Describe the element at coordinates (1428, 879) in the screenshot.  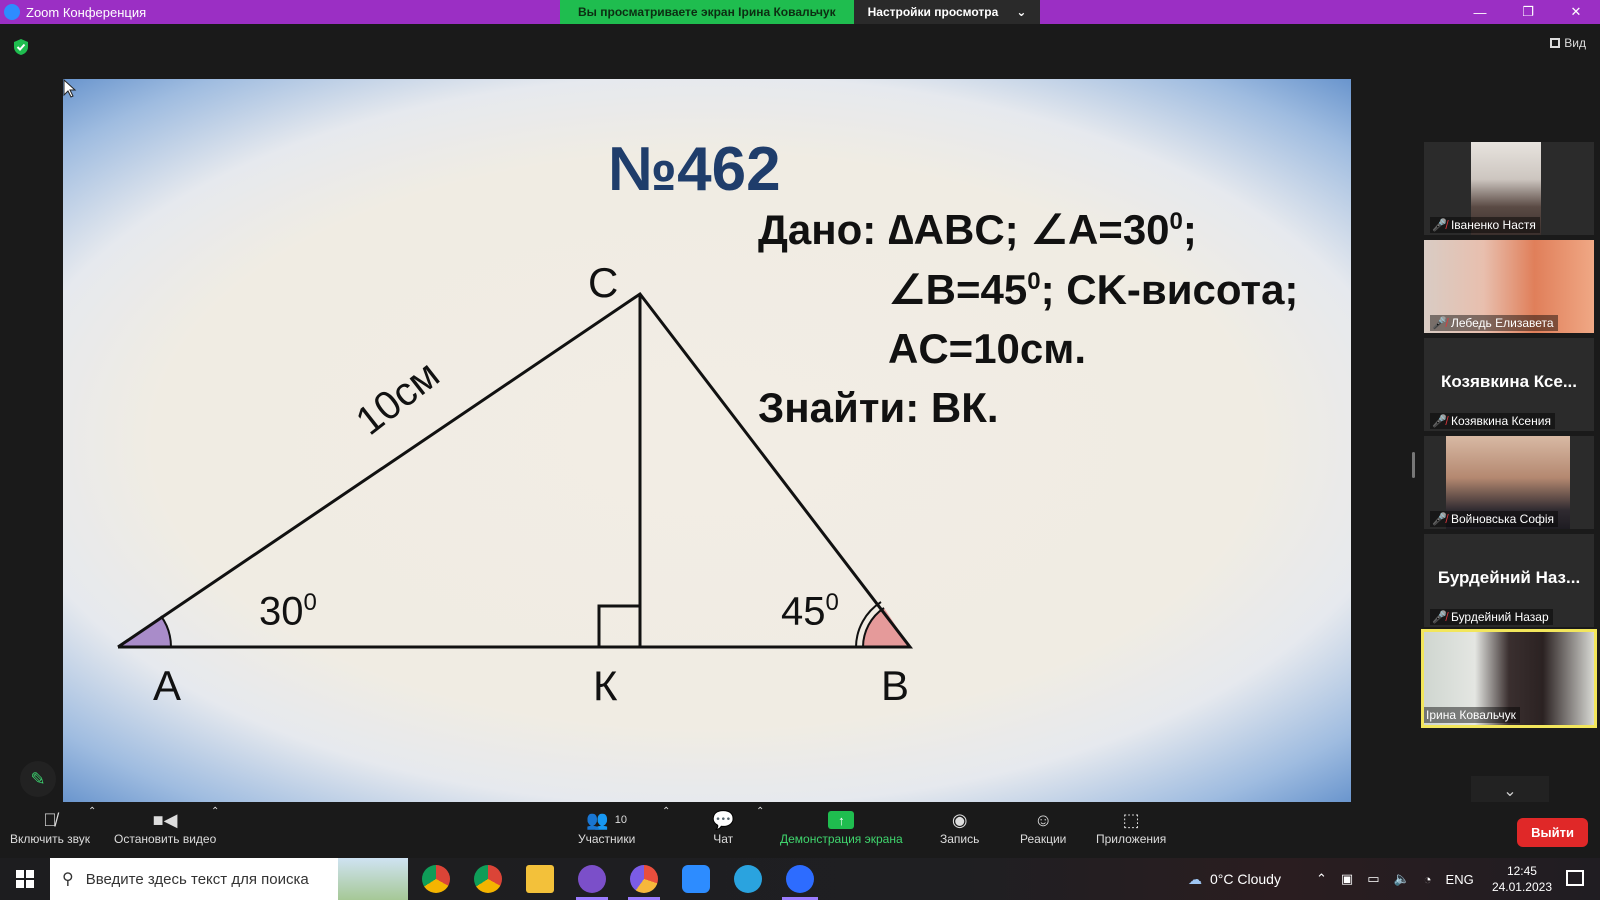
I see `network-icon: ◔` at that location.